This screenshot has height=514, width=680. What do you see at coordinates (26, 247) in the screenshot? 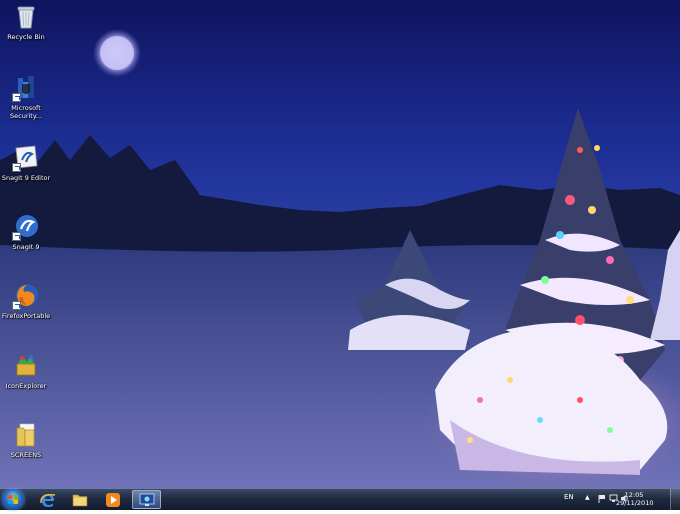
I see `desktop-icon-label: SnagIt 9` at bounding box center [26, 247].